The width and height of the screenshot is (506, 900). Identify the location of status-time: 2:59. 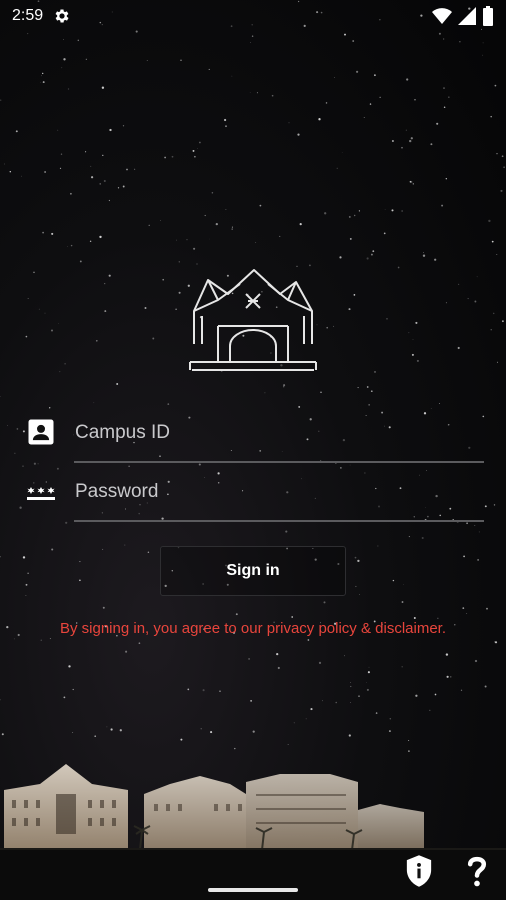
(28, 15).